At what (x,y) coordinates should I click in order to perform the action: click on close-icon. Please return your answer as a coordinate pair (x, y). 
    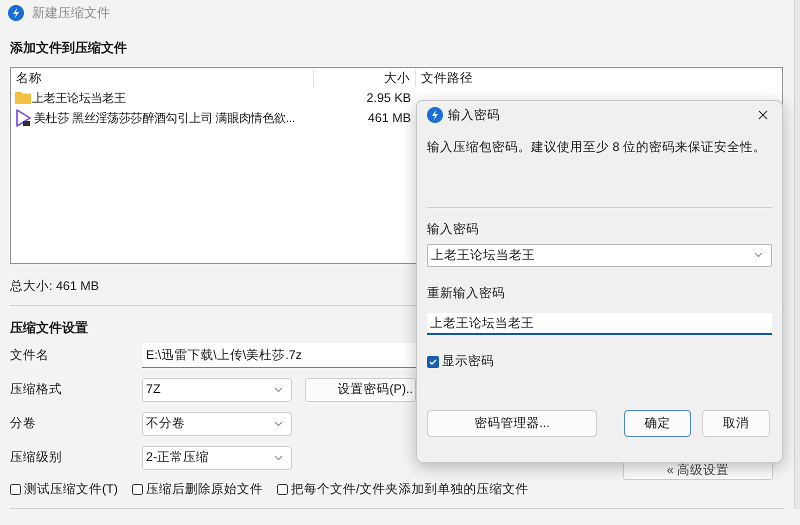
    Looking at the image, I should click on (763, 115).